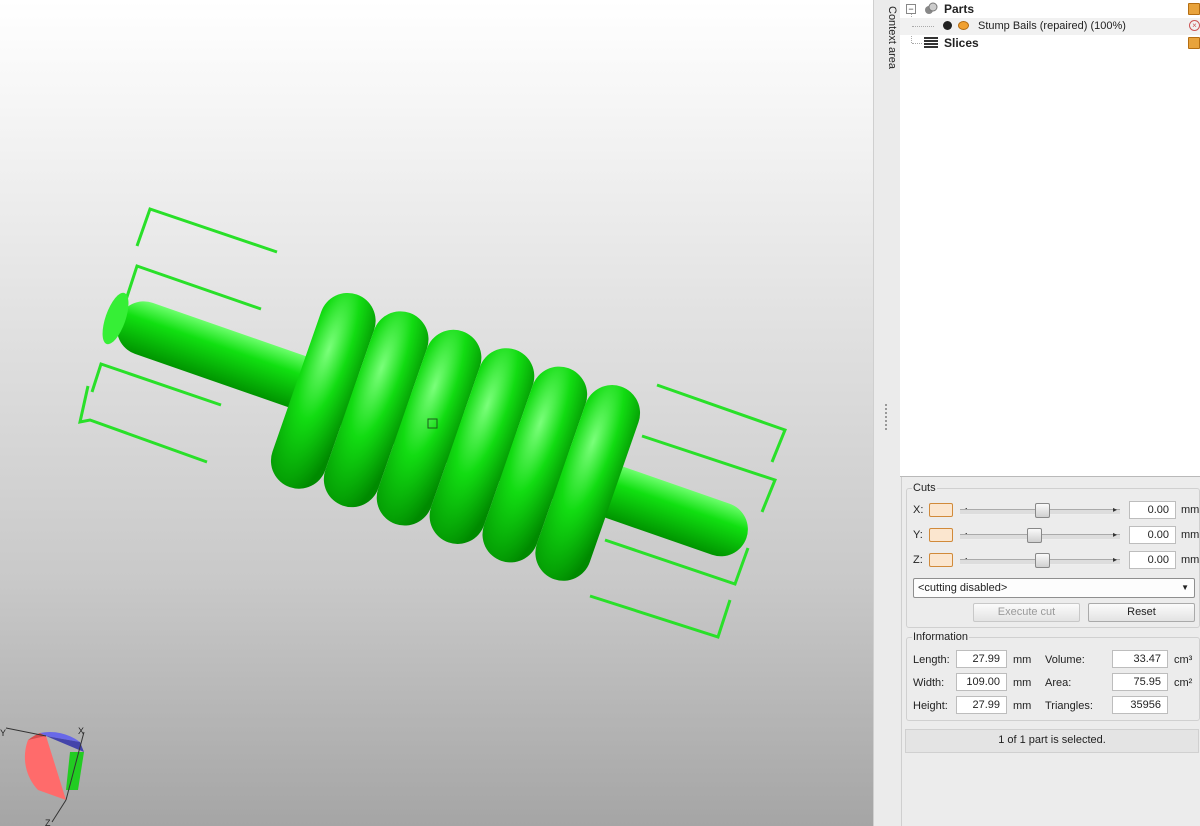 This screenshot has height=826, width=1200. What do you see at coordinates (941, 560) in the screenshot?
I see `cut-z-color-swatch` at bounding box center [941, 560].